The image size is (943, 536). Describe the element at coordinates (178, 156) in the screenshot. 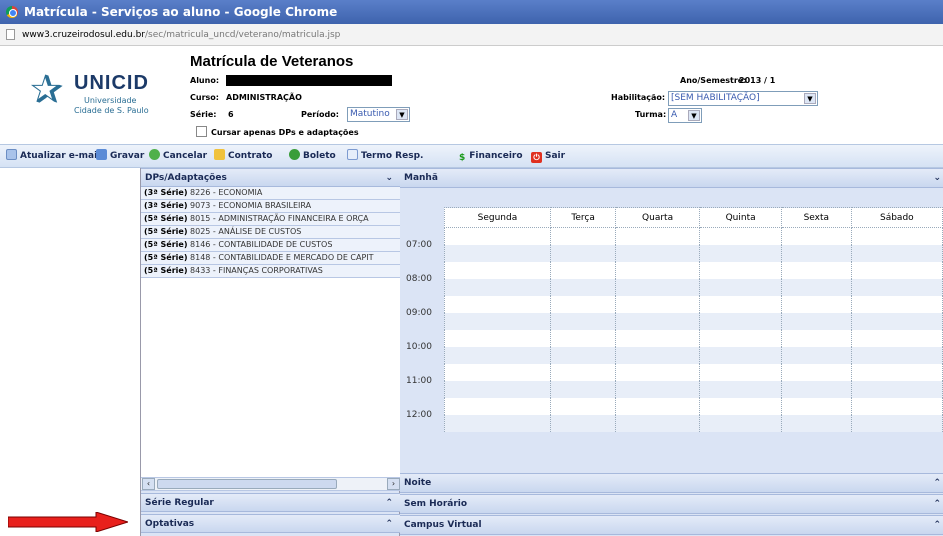

I see `cancelar-button: Cancelar` at that location.